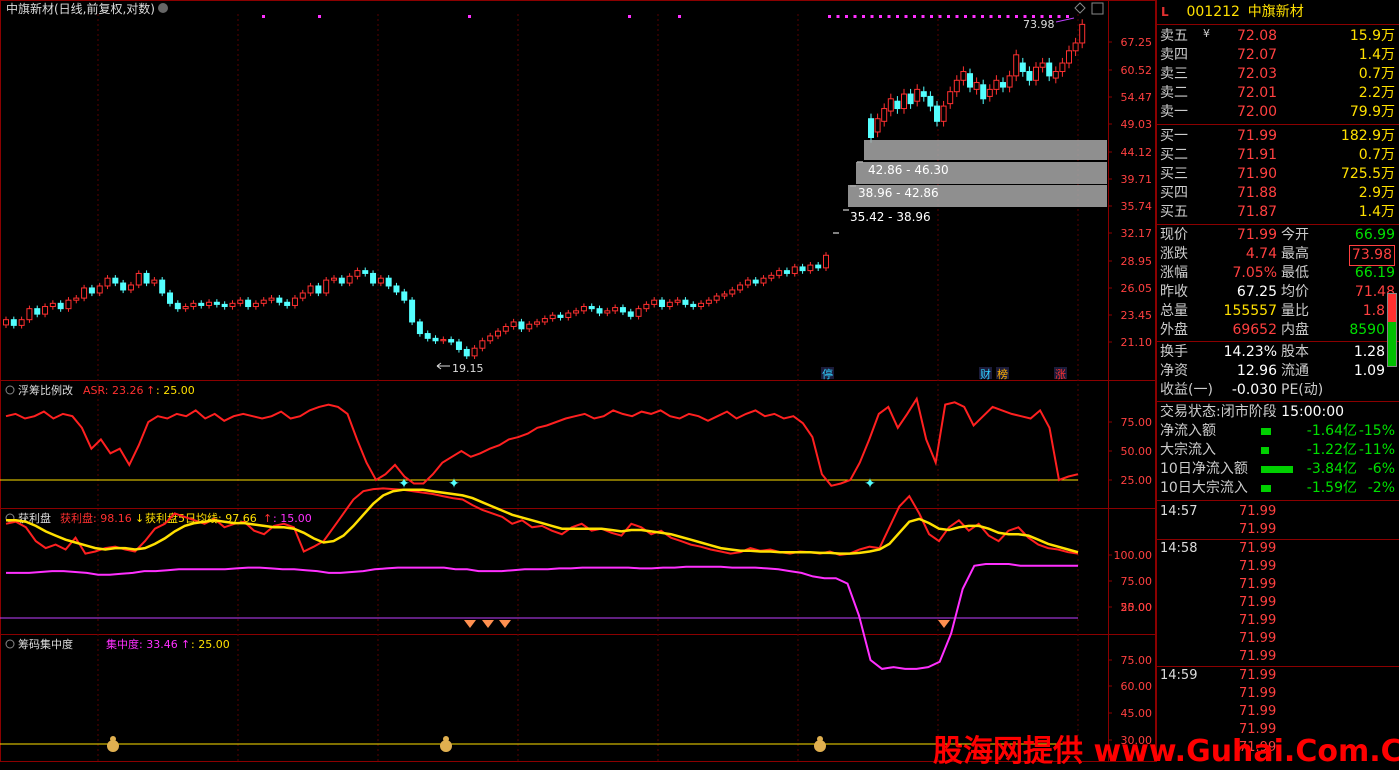 This screenshot has height=770, width=1399. What do you see at coordinates (1133, 555) in the screenshot?
I see `indicator-tick-label: 100.00` at bounding box center [1133, 555].